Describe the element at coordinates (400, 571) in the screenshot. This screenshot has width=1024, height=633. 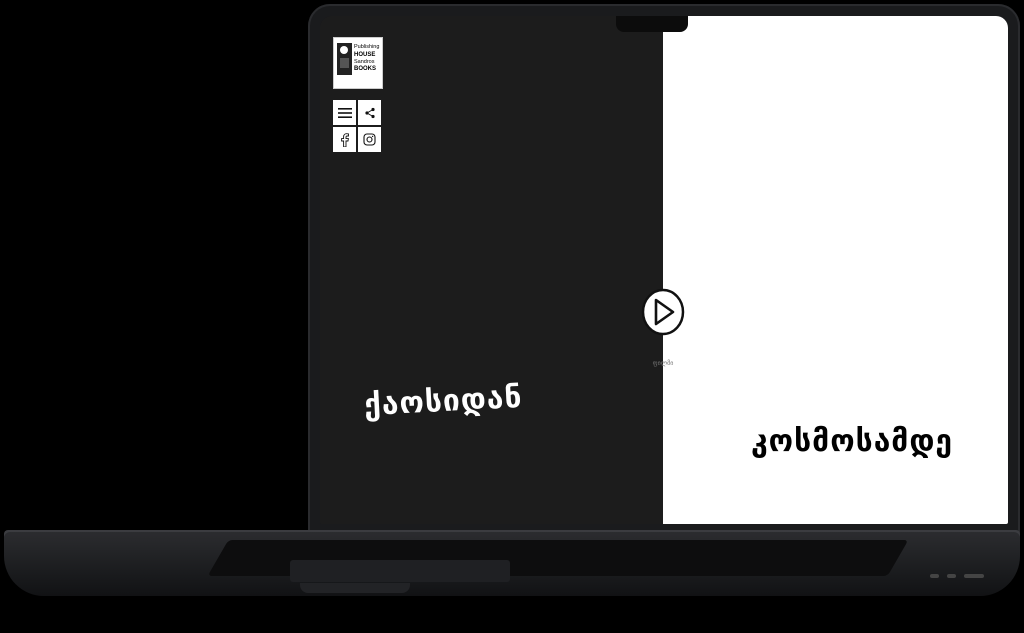
I see `trackpad` at that location.